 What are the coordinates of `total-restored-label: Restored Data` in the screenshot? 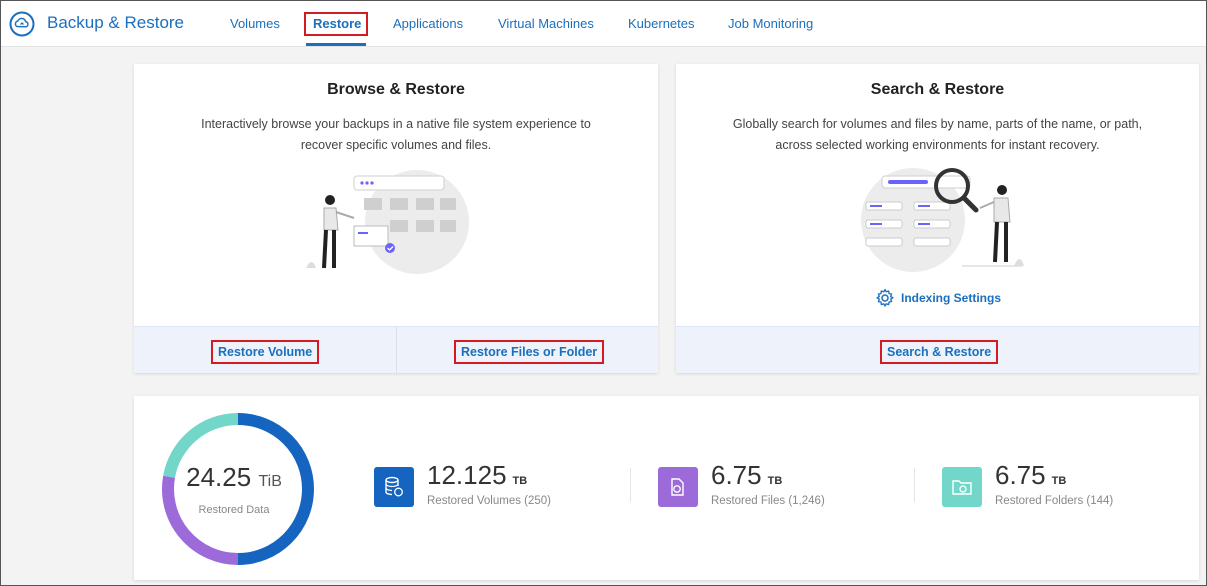 It's located at (234, 510).